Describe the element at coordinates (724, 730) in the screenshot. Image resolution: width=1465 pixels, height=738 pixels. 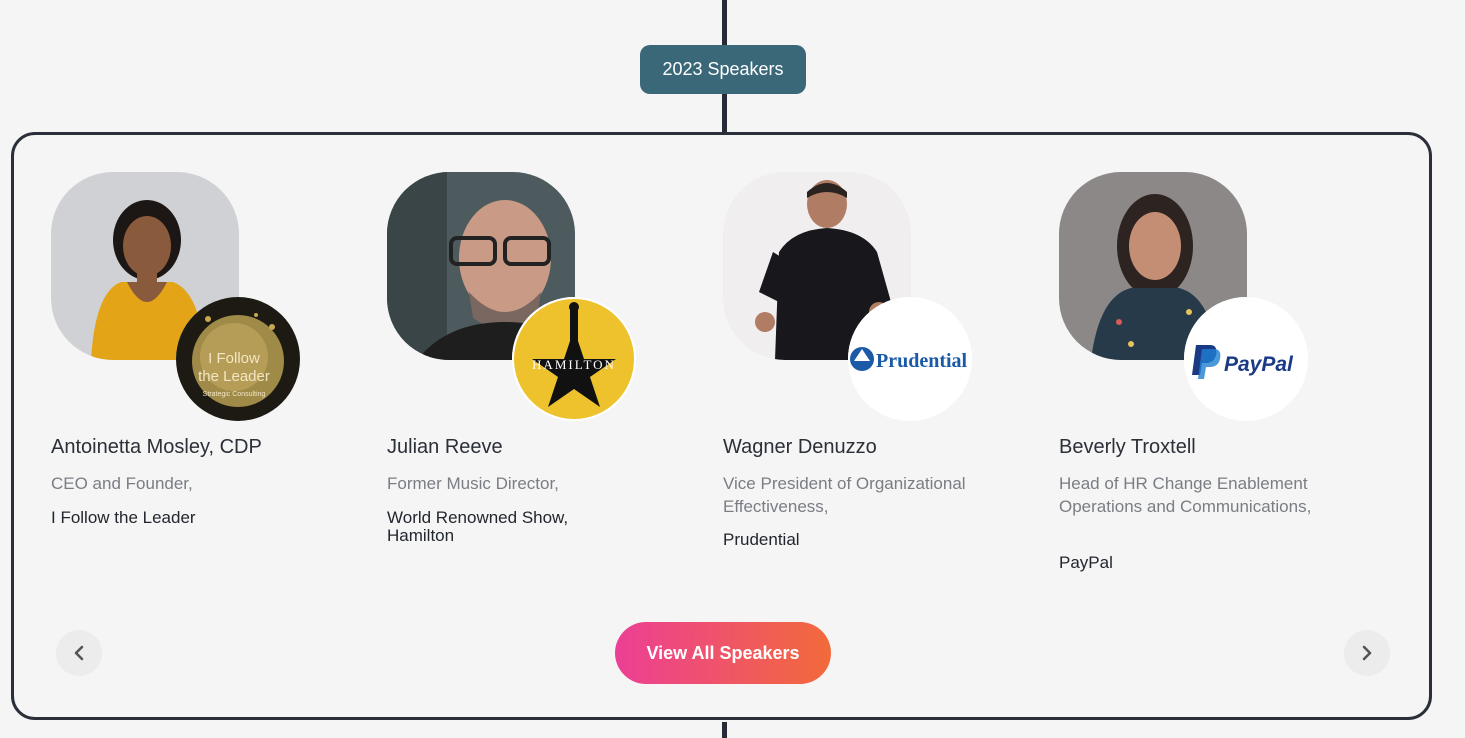
I see `timeline-line-bottom` at that location.